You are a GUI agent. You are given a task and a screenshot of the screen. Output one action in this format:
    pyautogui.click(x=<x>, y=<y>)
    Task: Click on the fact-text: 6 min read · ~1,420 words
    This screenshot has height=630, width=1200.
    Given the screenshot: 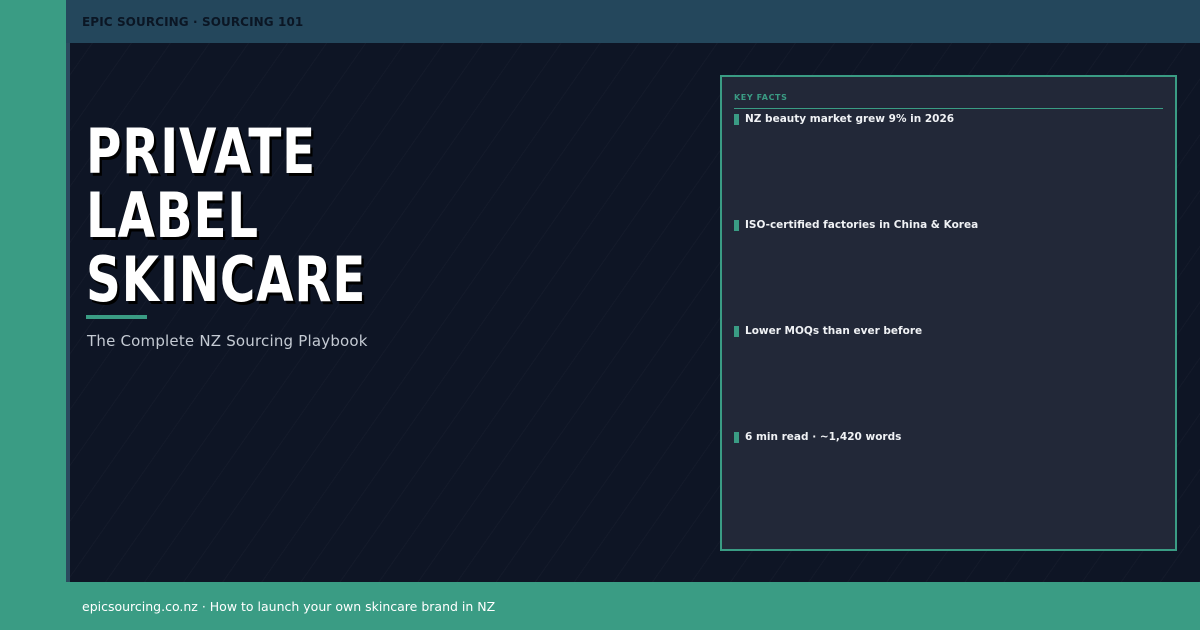 What is the action you would take?
    pyautogui.click(x=823, y=437)
    